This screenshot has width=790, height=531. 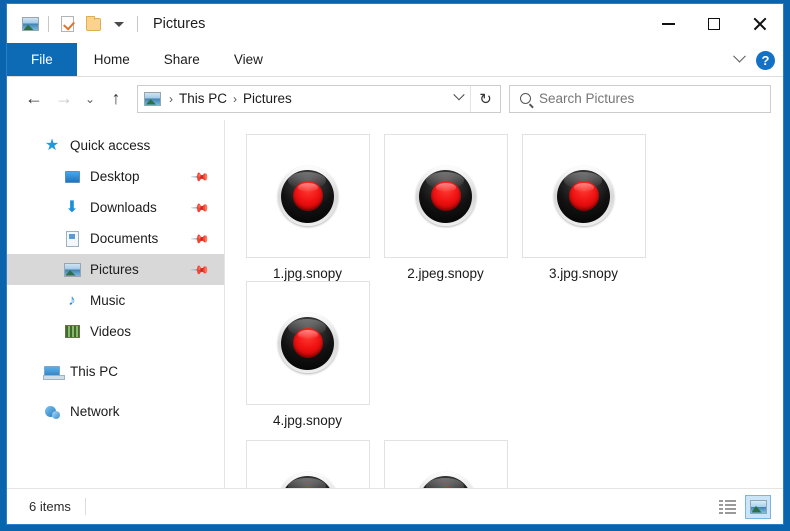 I want to click on status-divider, so click(x=85, y=506).